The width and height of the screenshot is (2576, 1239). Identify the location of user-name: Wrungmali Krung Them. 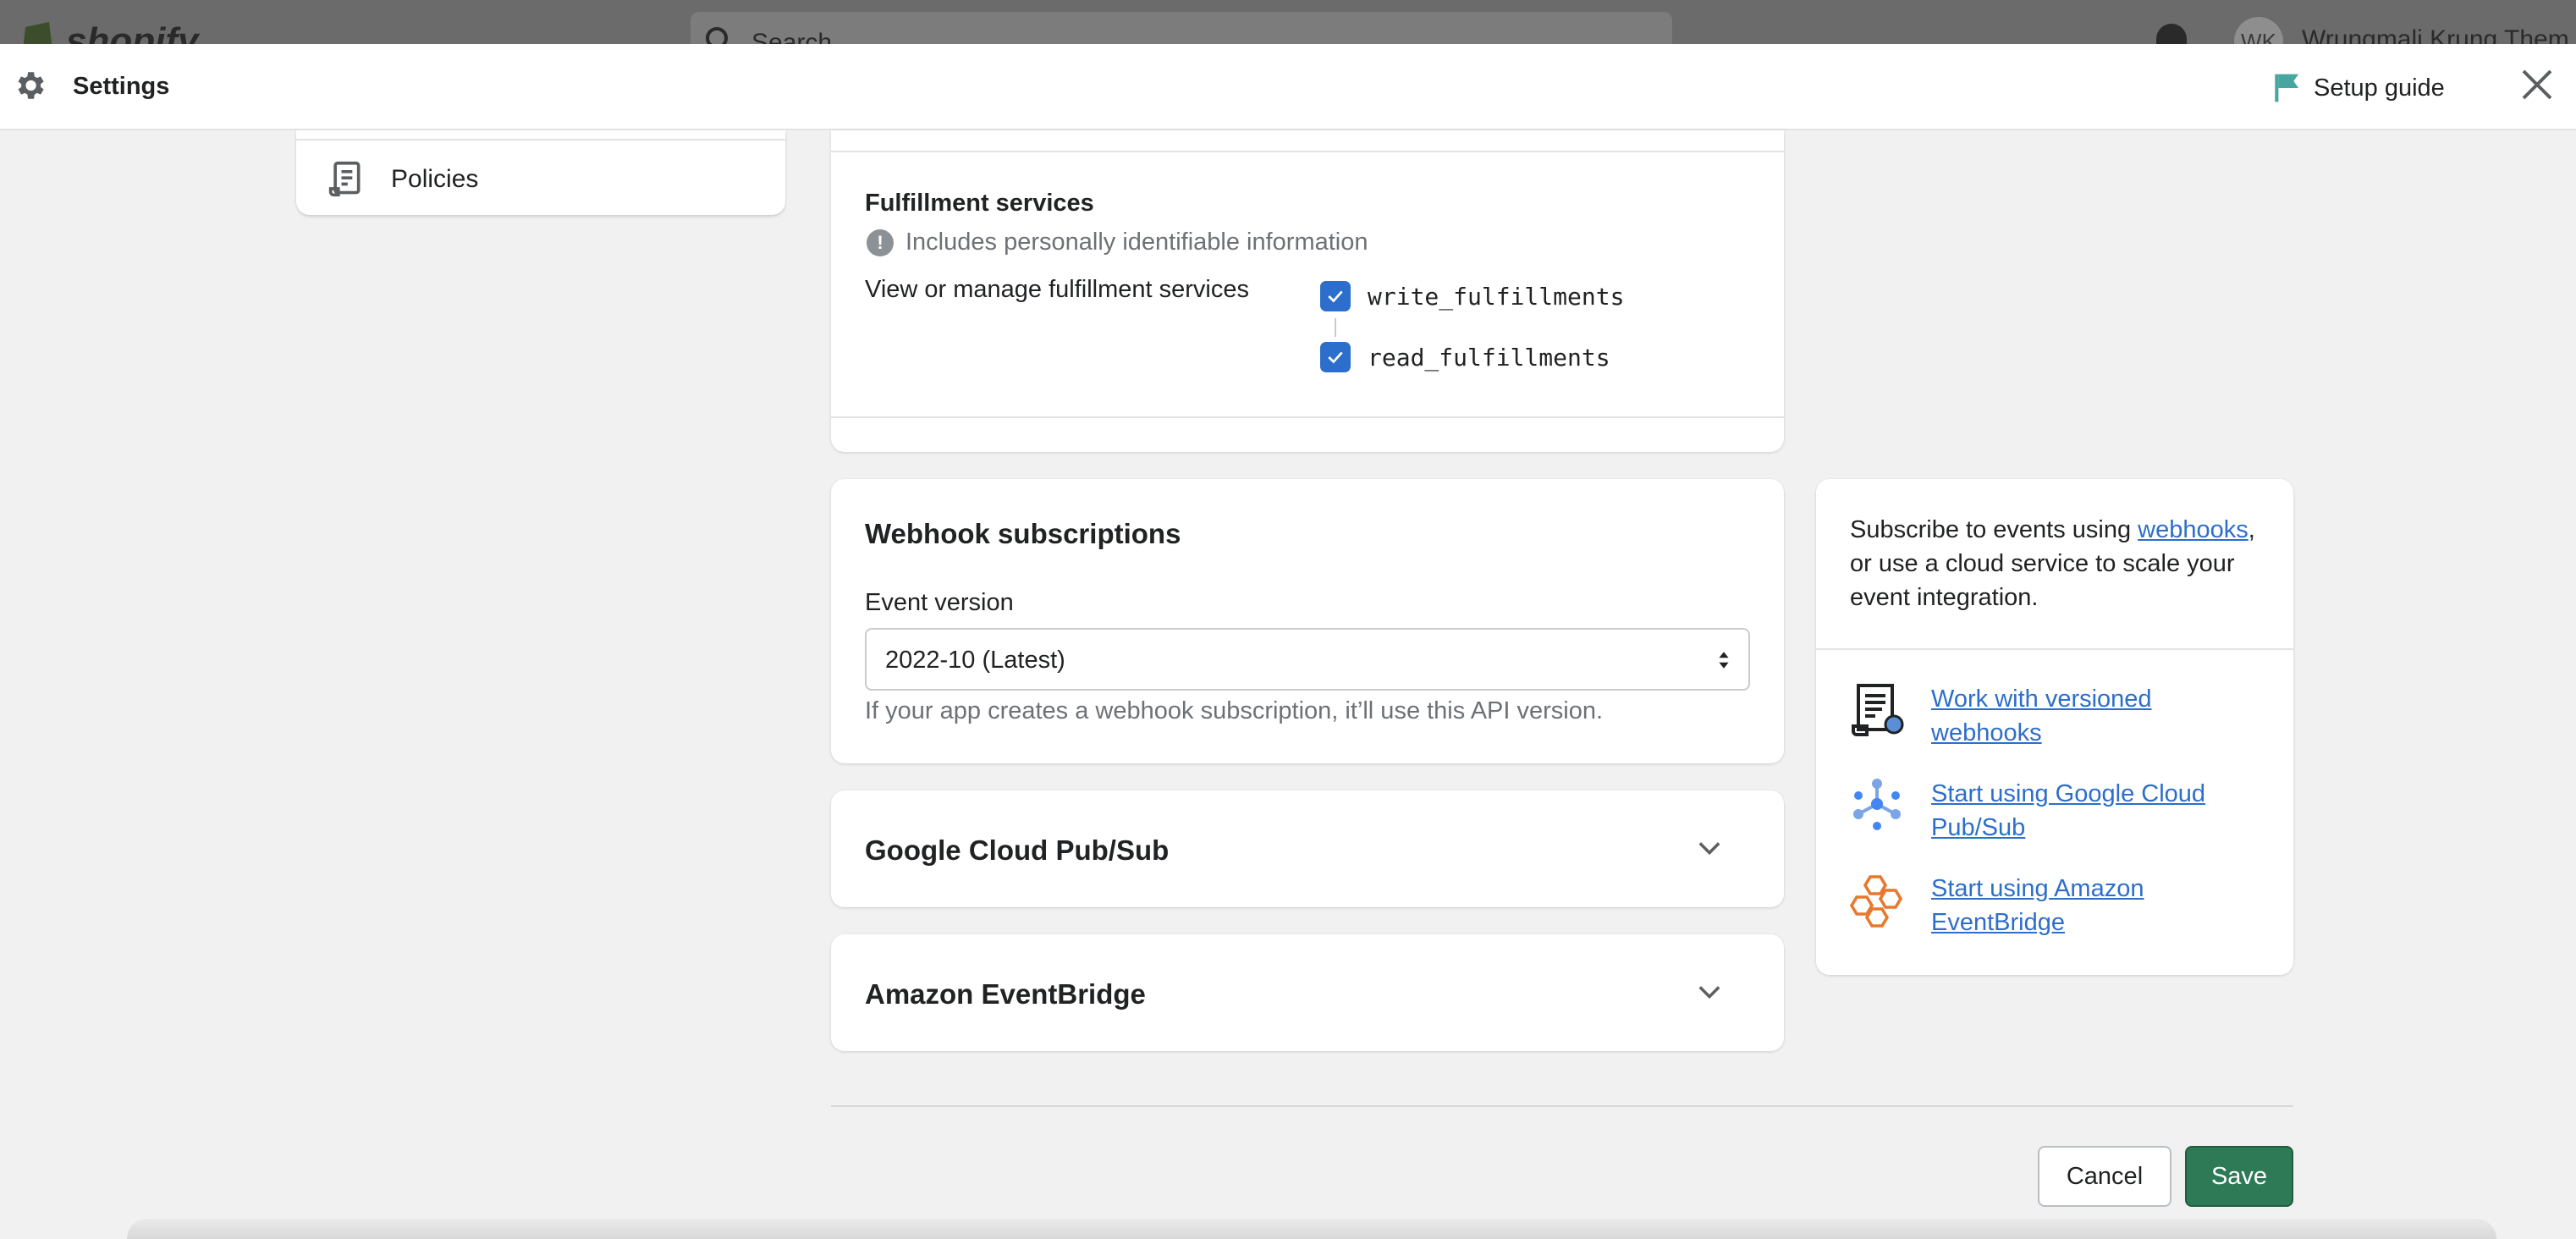
(2435, 34).